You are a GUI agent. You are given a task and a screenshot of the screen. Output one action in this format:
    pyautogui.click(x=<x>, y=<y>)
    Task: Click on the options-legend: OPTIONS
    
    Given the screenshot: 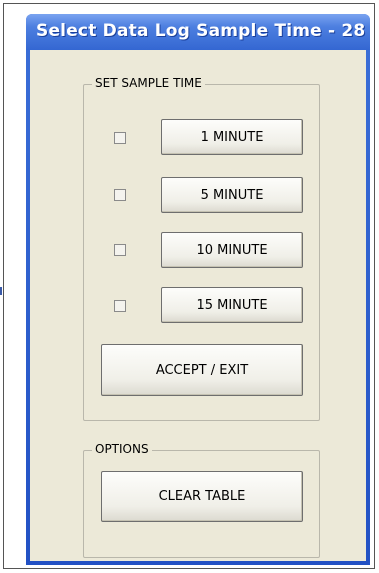 What is the action you would take?
    pyautogui.click(x=122, y=449)
    